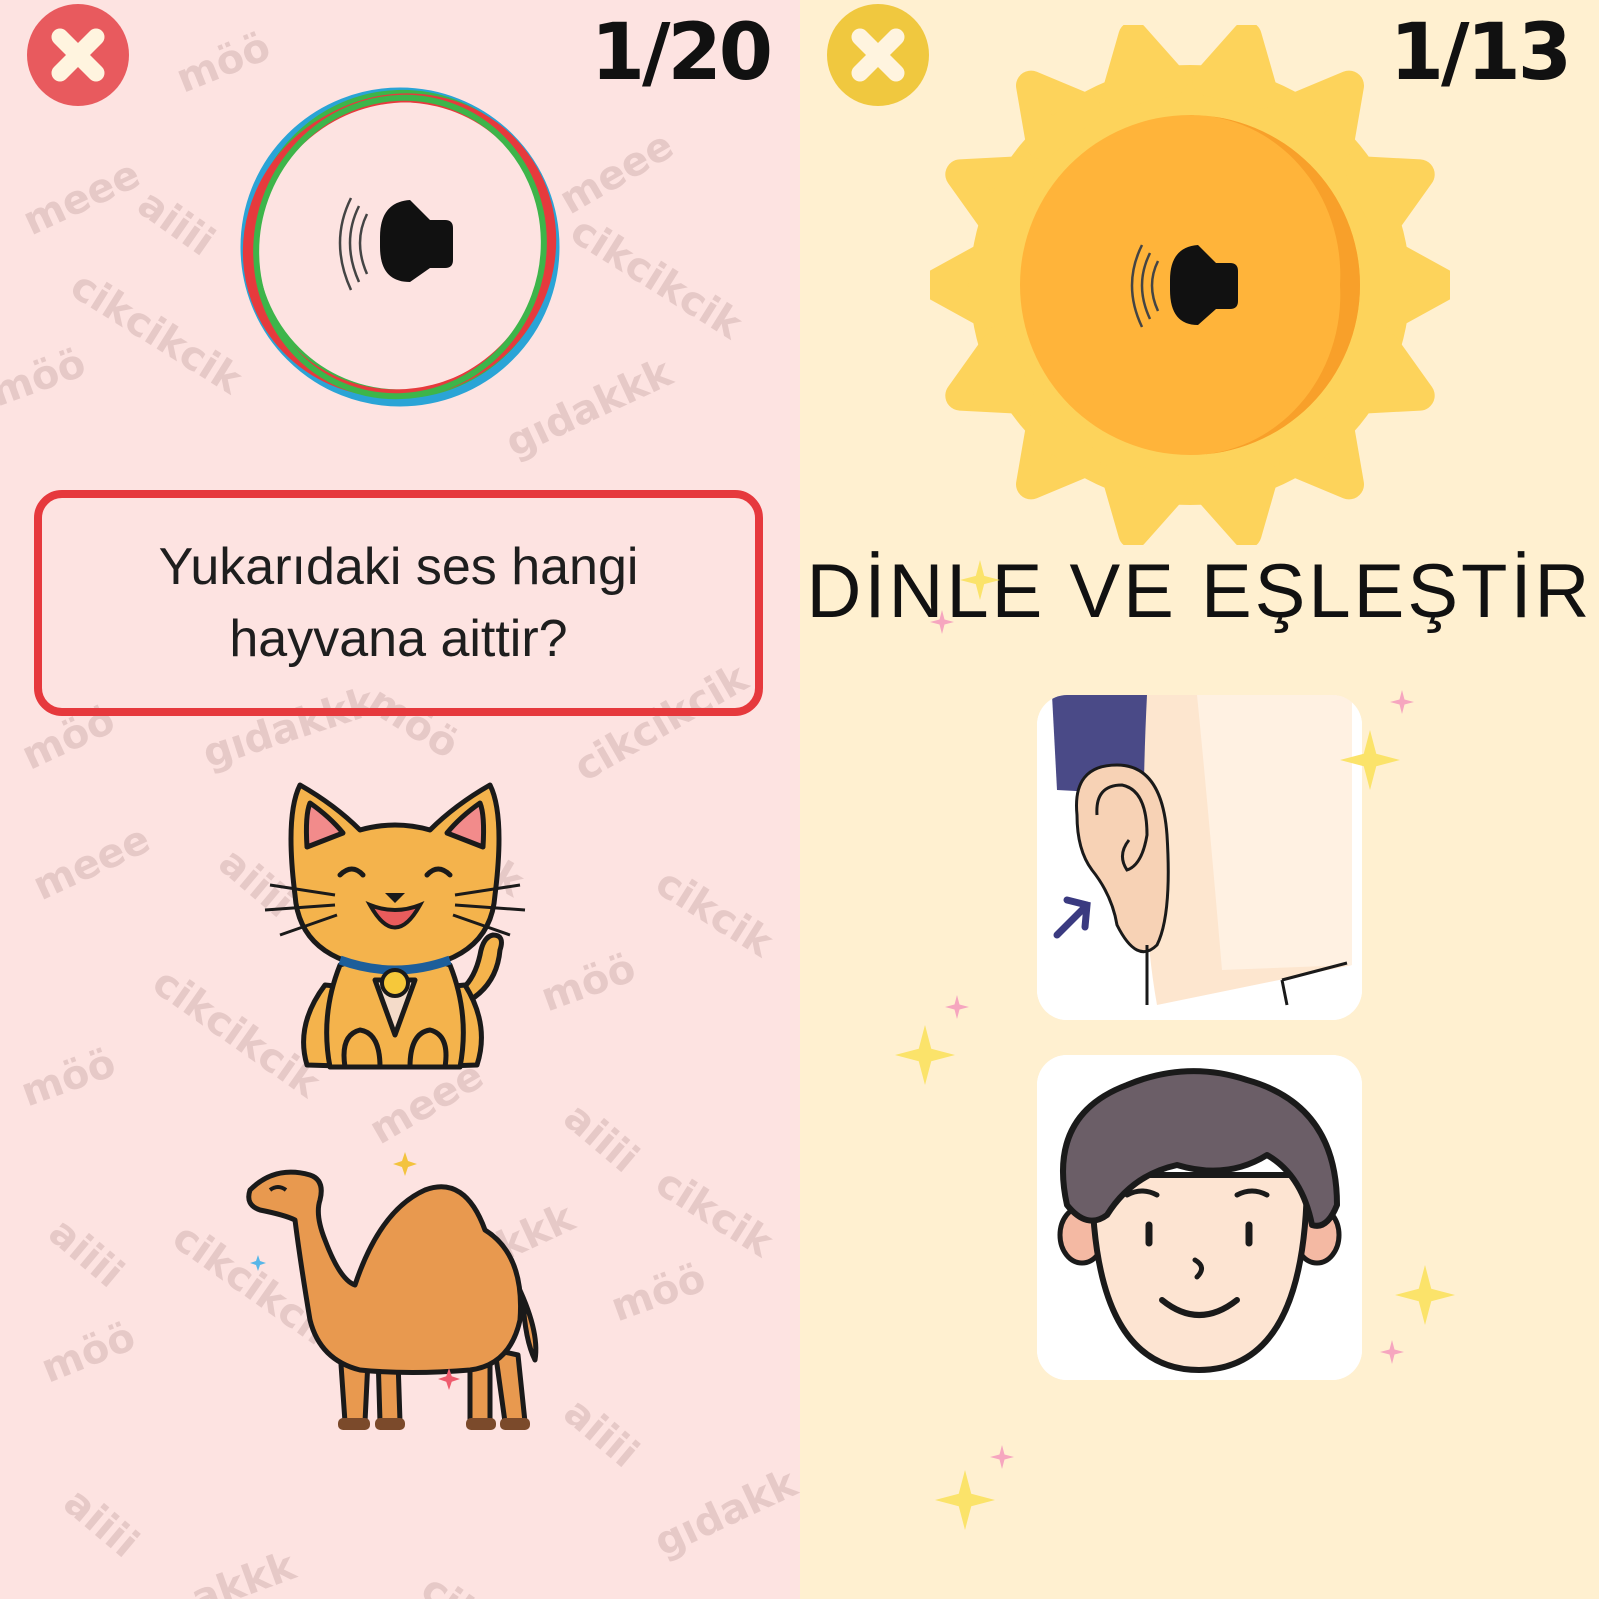  What do you see at coordinates (395, 926) in the screenshot?
I see `cat-image` at bounding box center [395, 926].